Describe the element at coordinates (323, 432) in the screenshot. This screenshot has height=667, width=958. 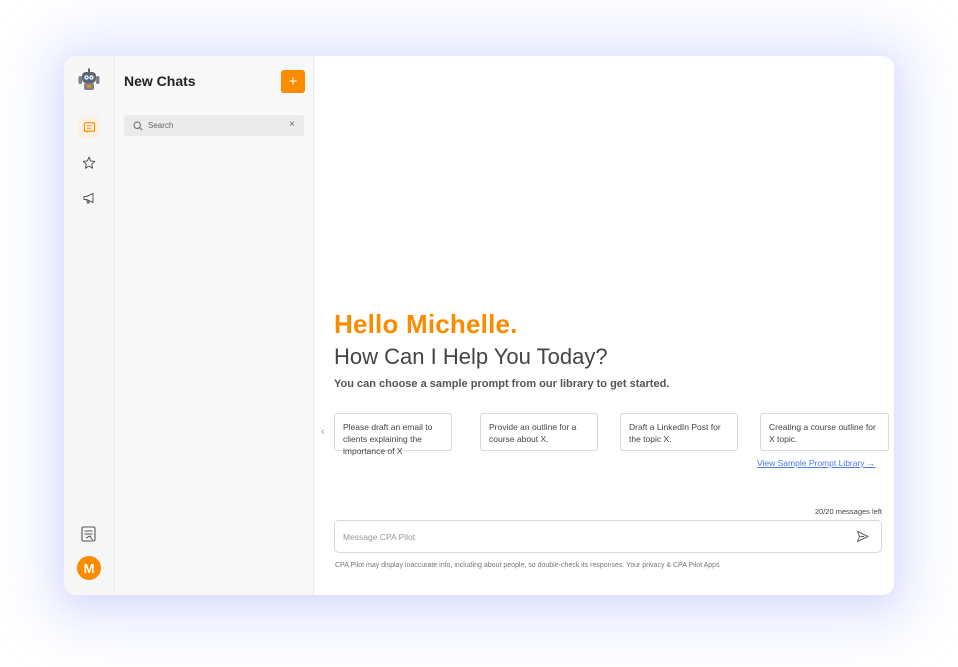
I see `chevron-left-icon: ‹` at that location.